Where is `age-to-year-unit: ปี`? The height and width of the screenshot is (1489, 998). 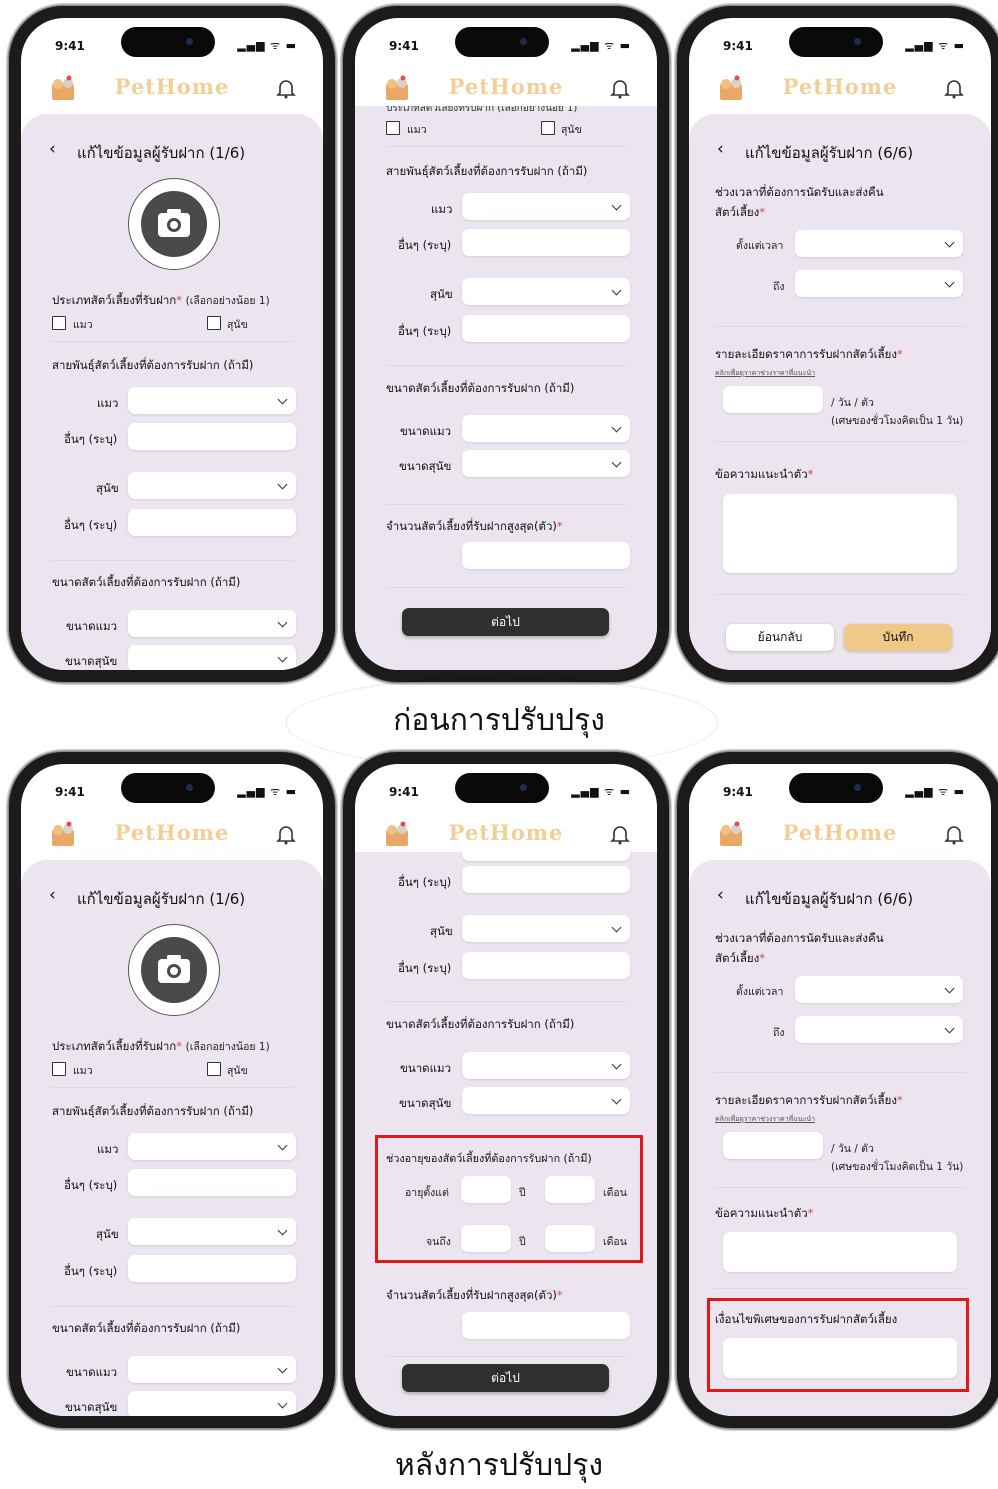 age-to-year-unit: ปี is located at coordinates (522, 1242).